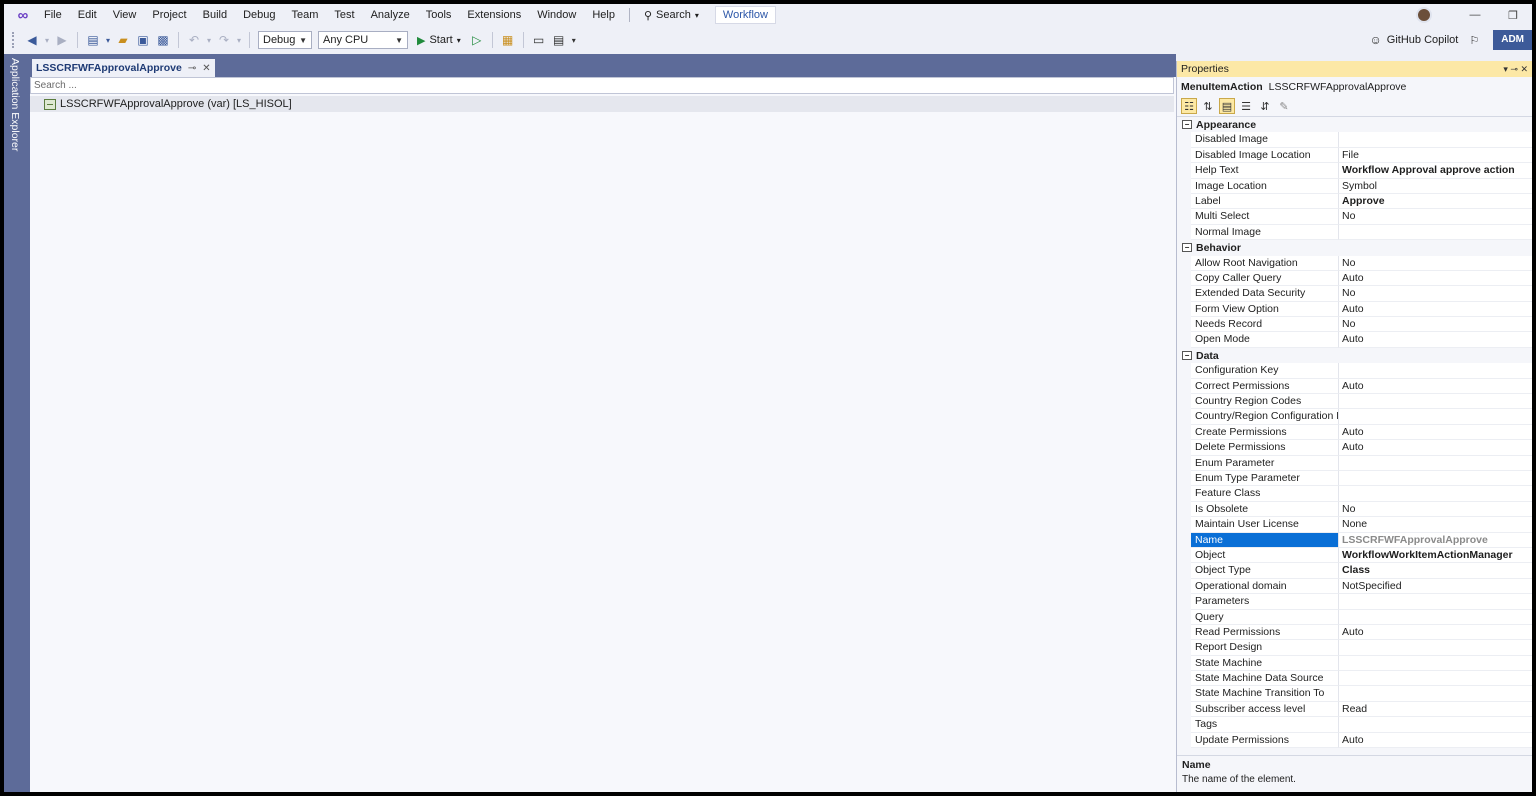 This screenshot has height=796, width=1536. I want to click on category-data: − Data, so click(1354, 355).